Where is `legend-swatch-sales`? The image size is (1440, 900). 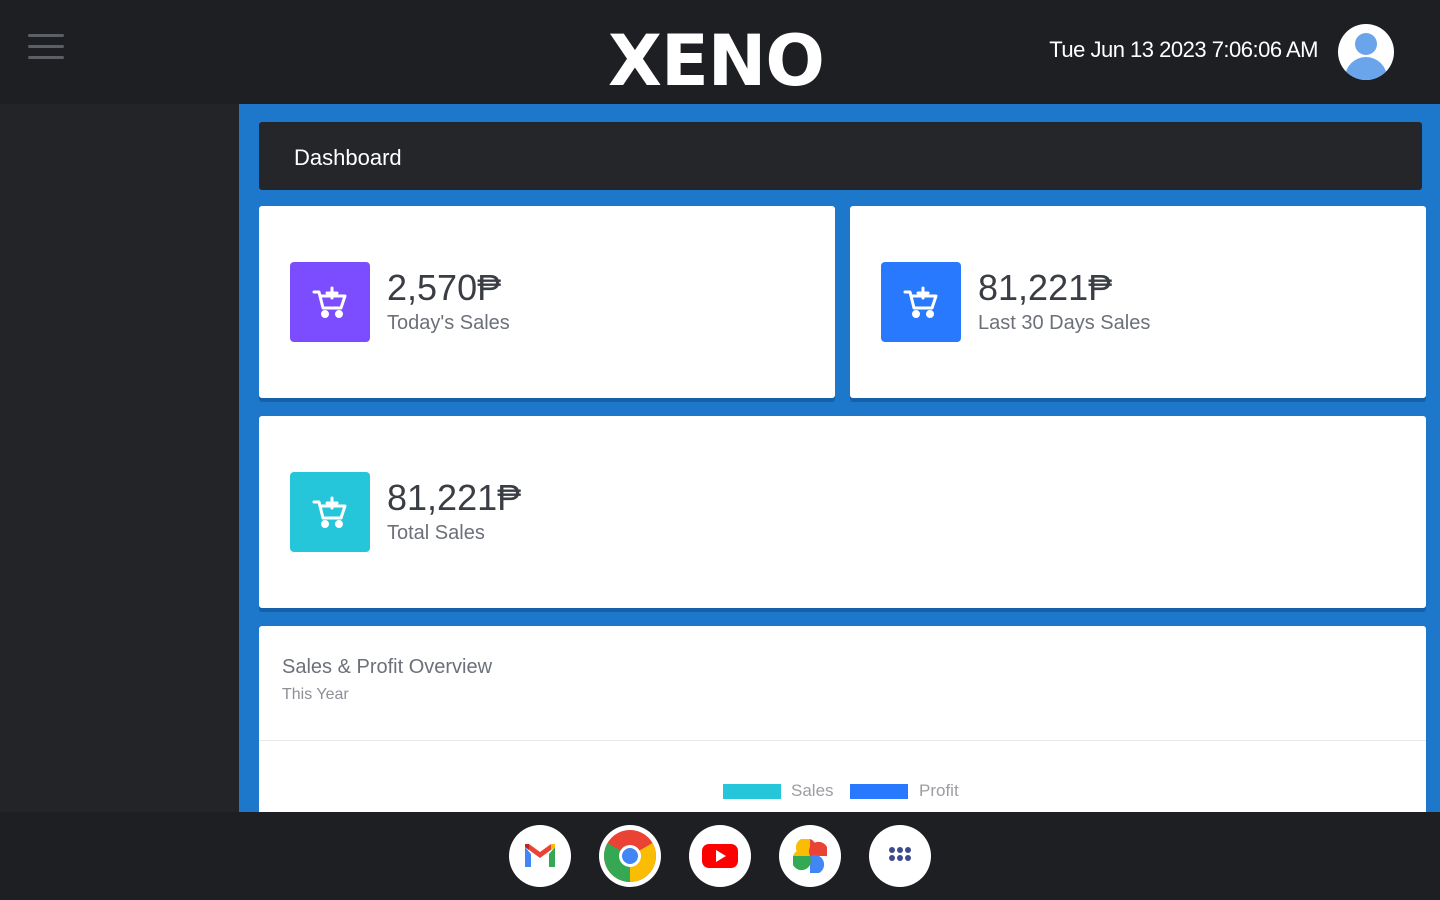 legend-swatch-sales is located at coordinates (752, 791).